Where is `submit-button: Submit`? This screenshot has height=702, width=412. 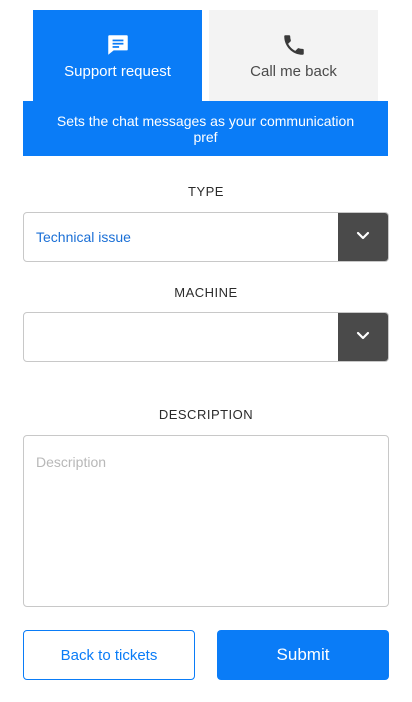 submit-button: Submit is located at coordinates (303, 655).